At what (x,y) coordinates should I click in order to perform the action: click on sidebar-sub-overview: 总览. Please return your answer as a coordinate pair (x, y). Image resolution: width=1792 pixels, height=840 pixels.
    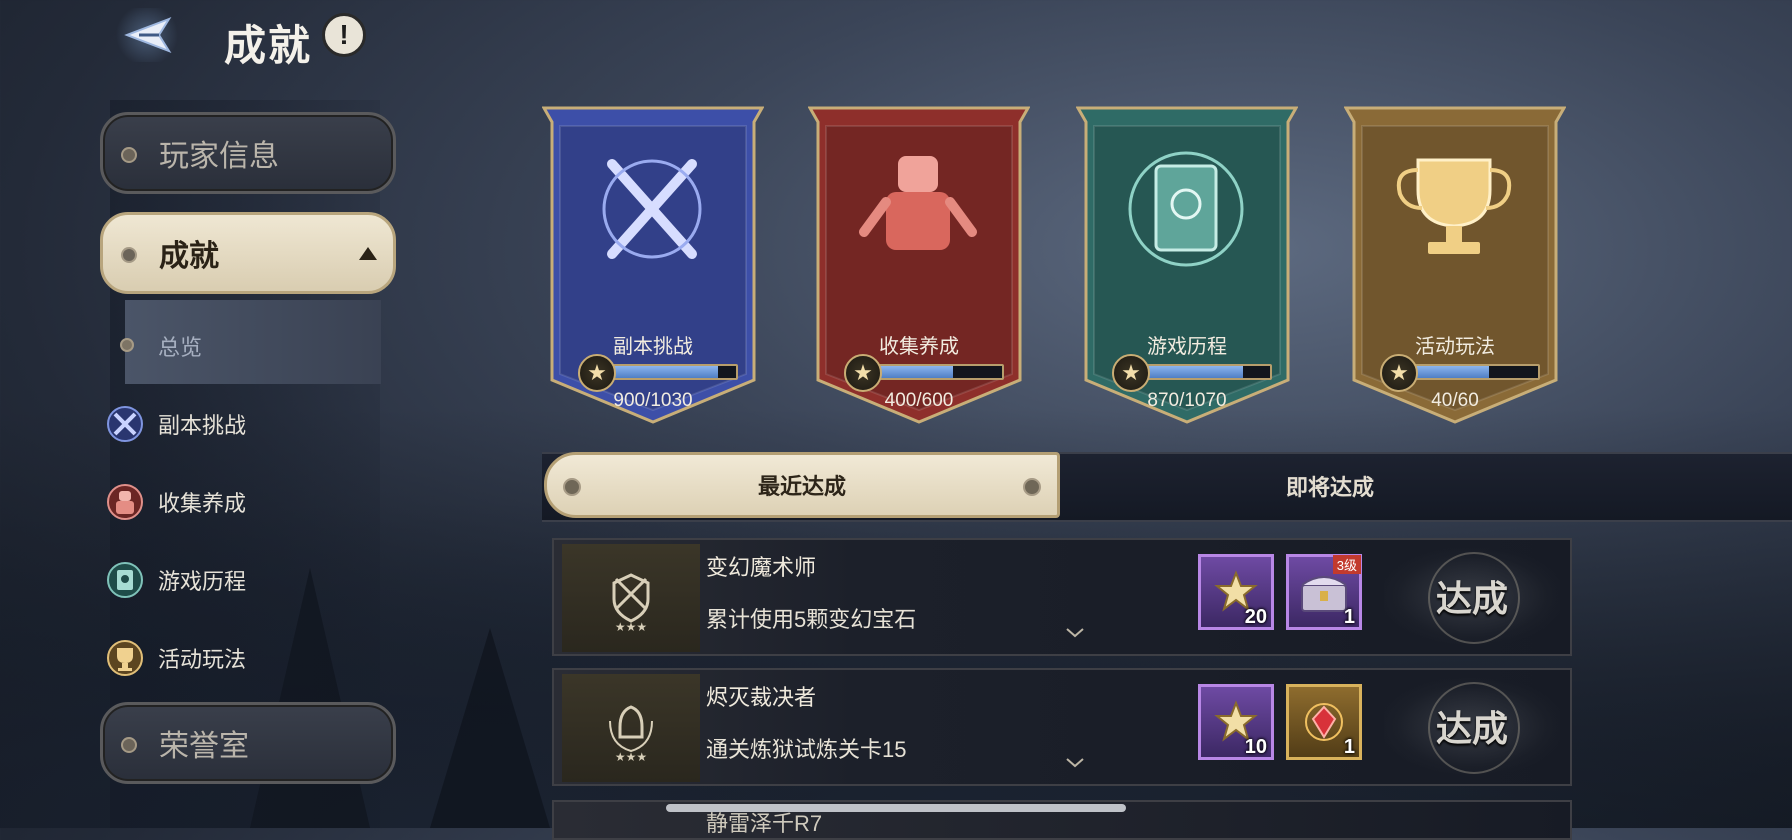
    Looking at the image, I should click on (180, 346).